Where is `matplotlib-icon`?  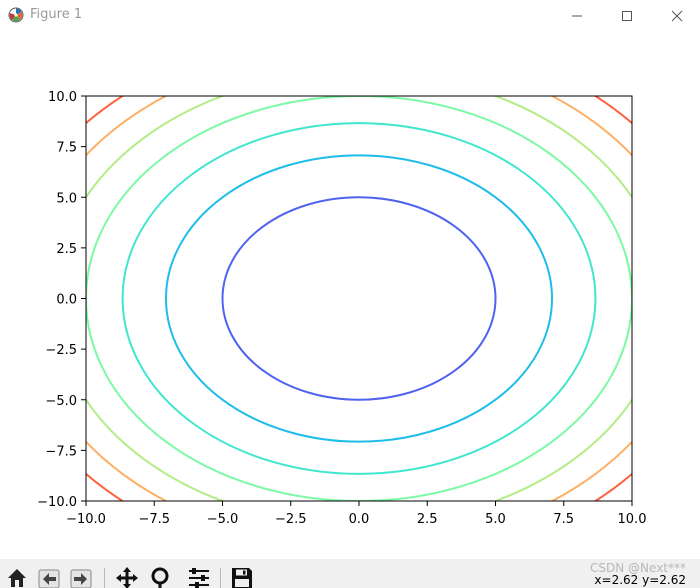
matplotlib-icon is located at coordinates (16, 15).